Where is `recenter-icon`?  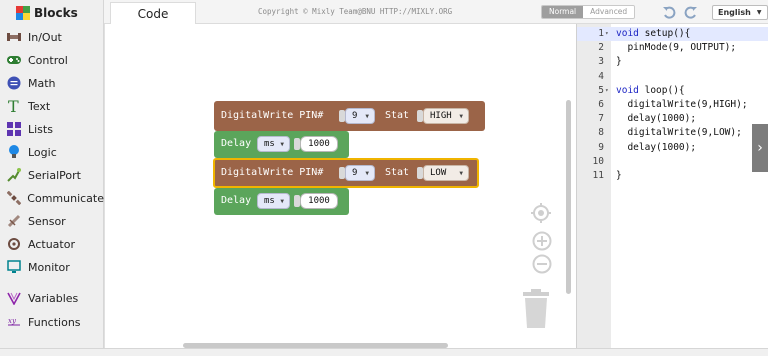
recenter-icon is located at coordinates (541, 215).